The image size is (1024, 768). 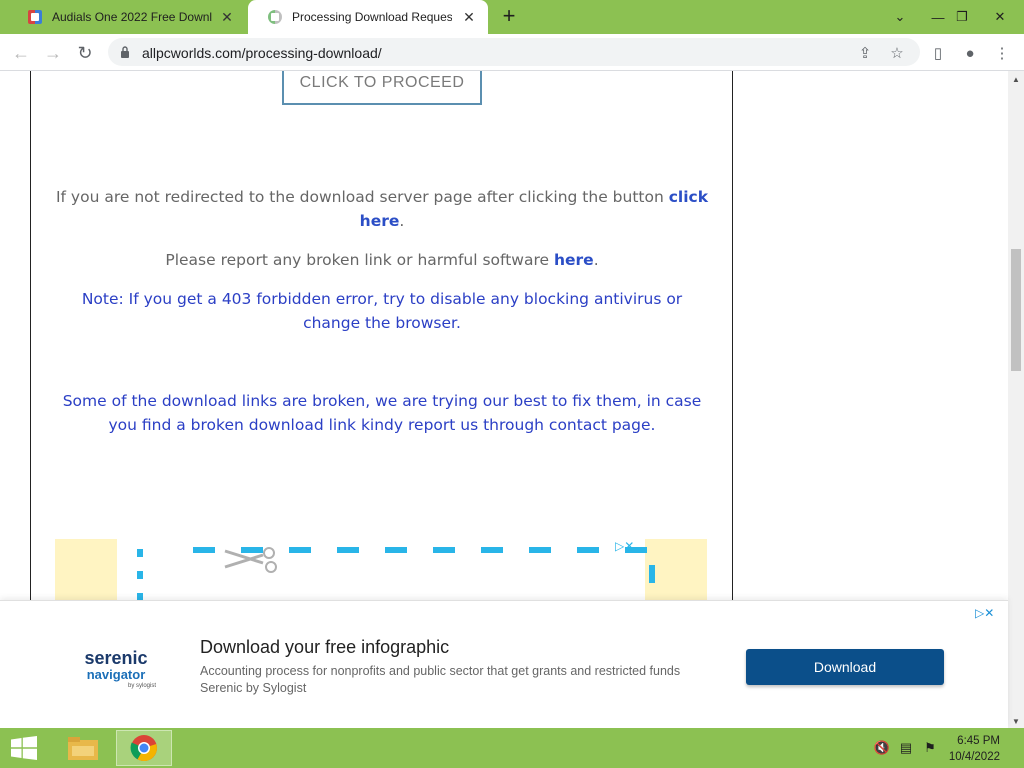 What do you see at coordinates (1002, 53) in the screenshot?
I see `kebab-menu-icon: ⋮` at bounding box center [1002, 53].